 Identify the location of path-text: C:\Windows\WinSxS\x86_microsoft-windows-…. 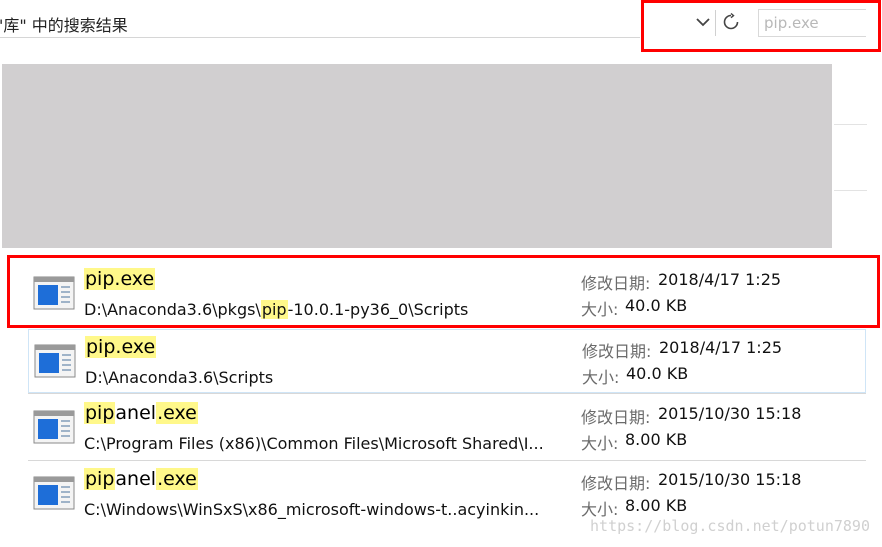
(312, 509).